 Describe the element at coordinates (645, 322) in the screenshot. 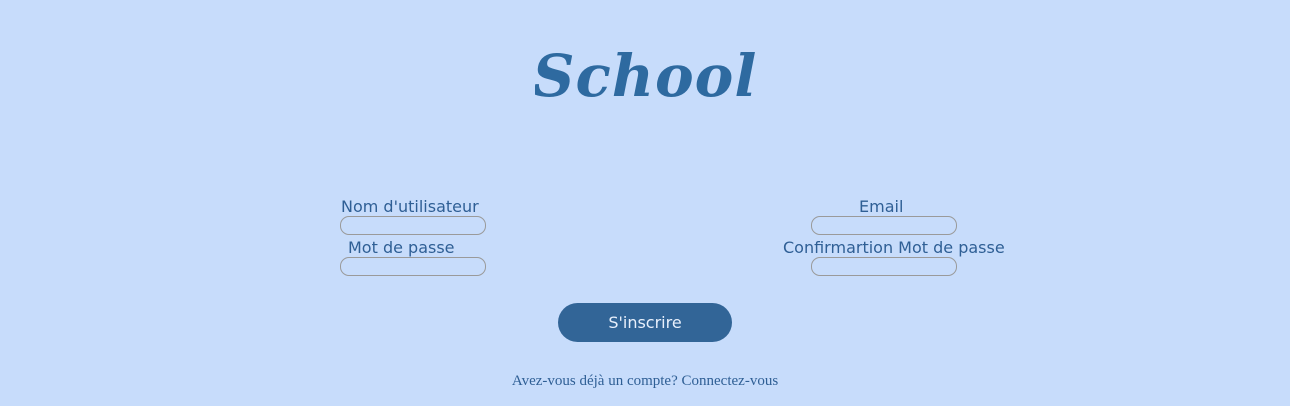

I see `signup-button: S'inscrire` at that location.